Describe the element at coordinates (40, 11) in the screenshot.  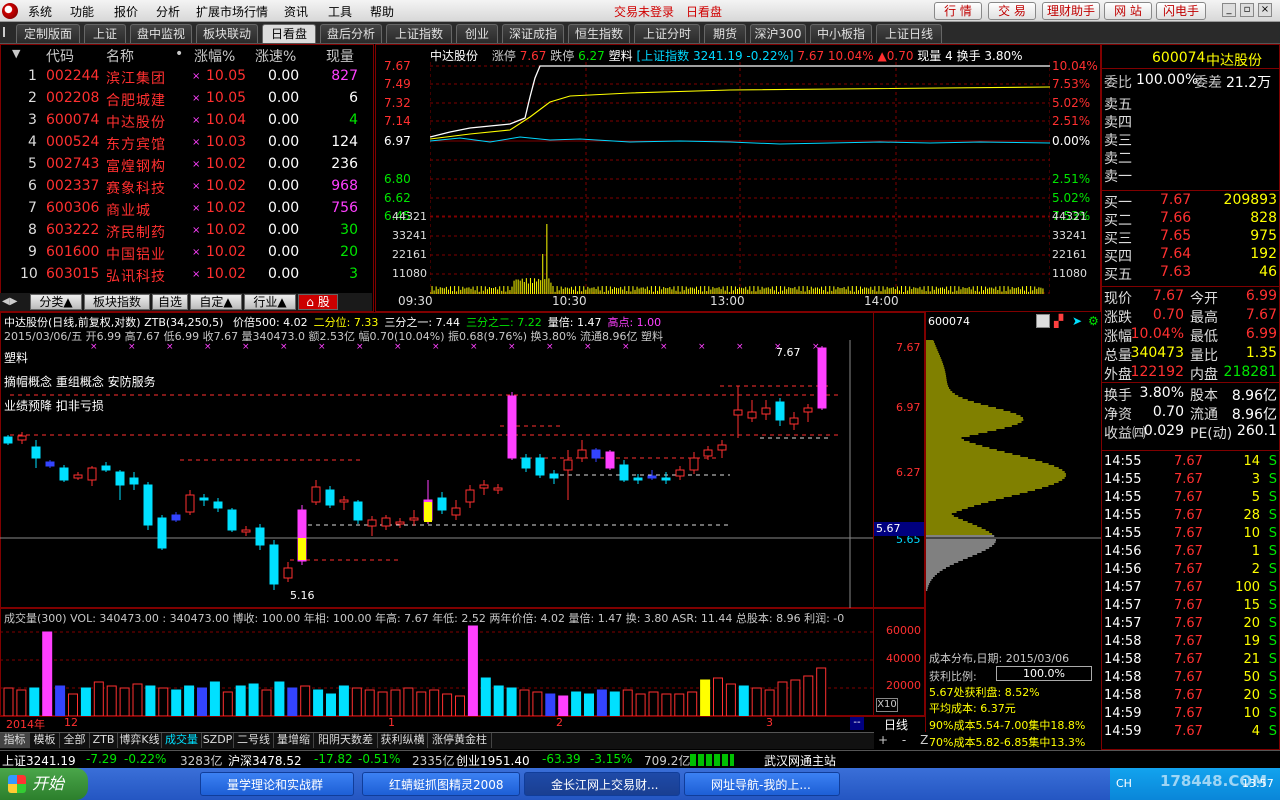
I see `menu-system: 系统` at that location.